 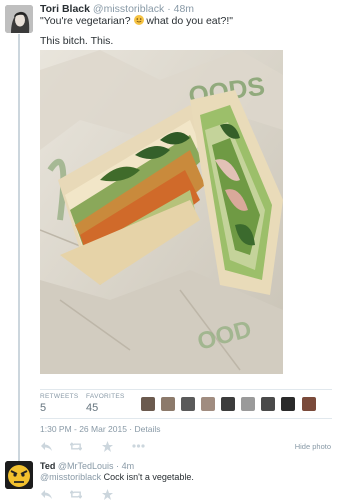 What do you see at coordinates (100, 429) in the screenshot?
I see `tweet-timestamp: 1:30 PM - 26 Mar 2015 · Details` at bounding box center [100, 429].